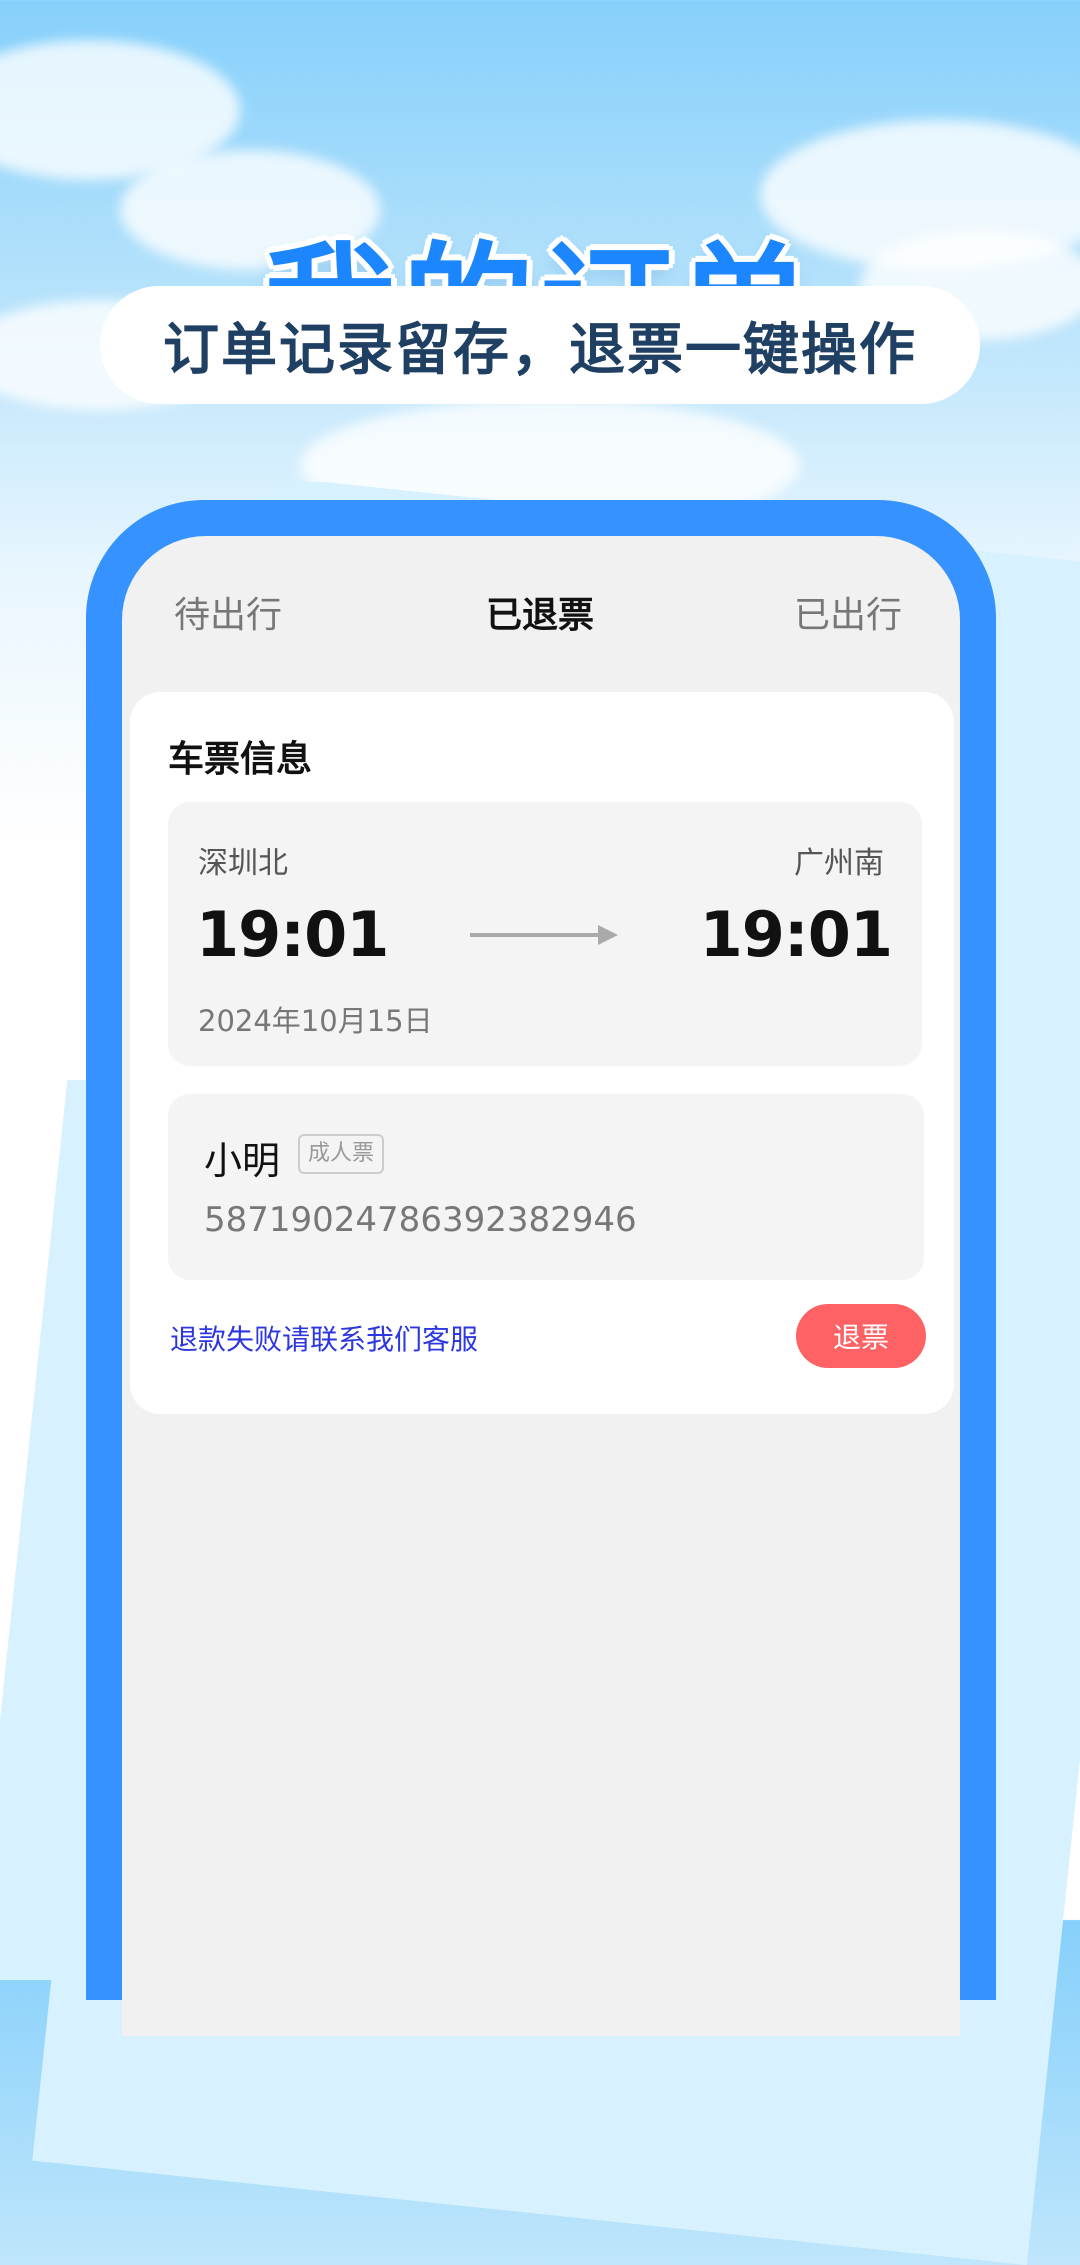 This screenshot has height=2265, width=1080. What do you see at coordinates (228, 612) in the screenshot?
I see `tab-pending: 待出行` at bounding box center [228, 612].